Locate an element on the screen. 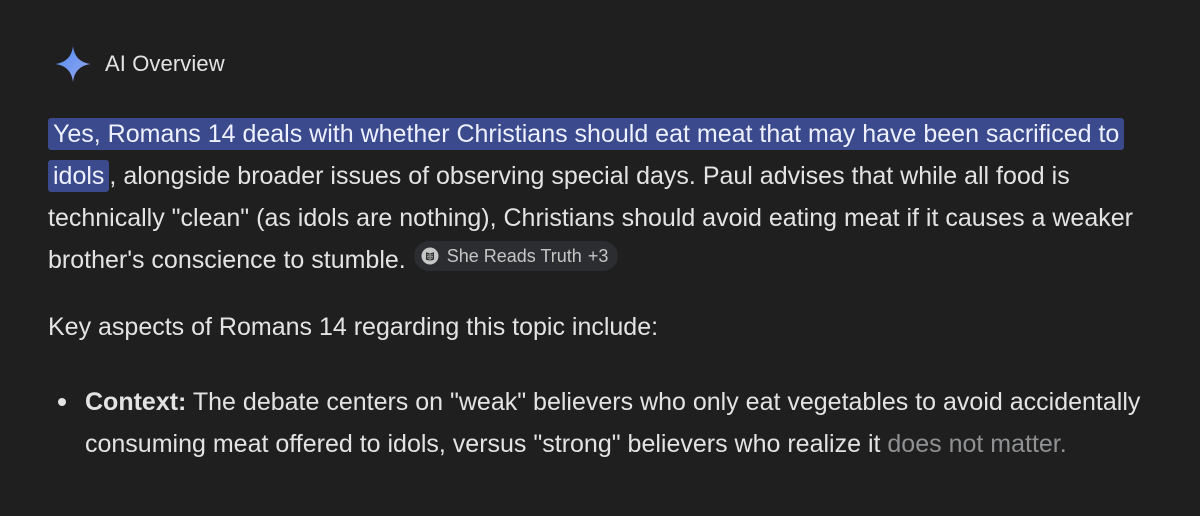 Image resolution: width=1200 pixels, height=516 pixels. ai-overview-title: AI Overview is located at coordinates (165, 63).